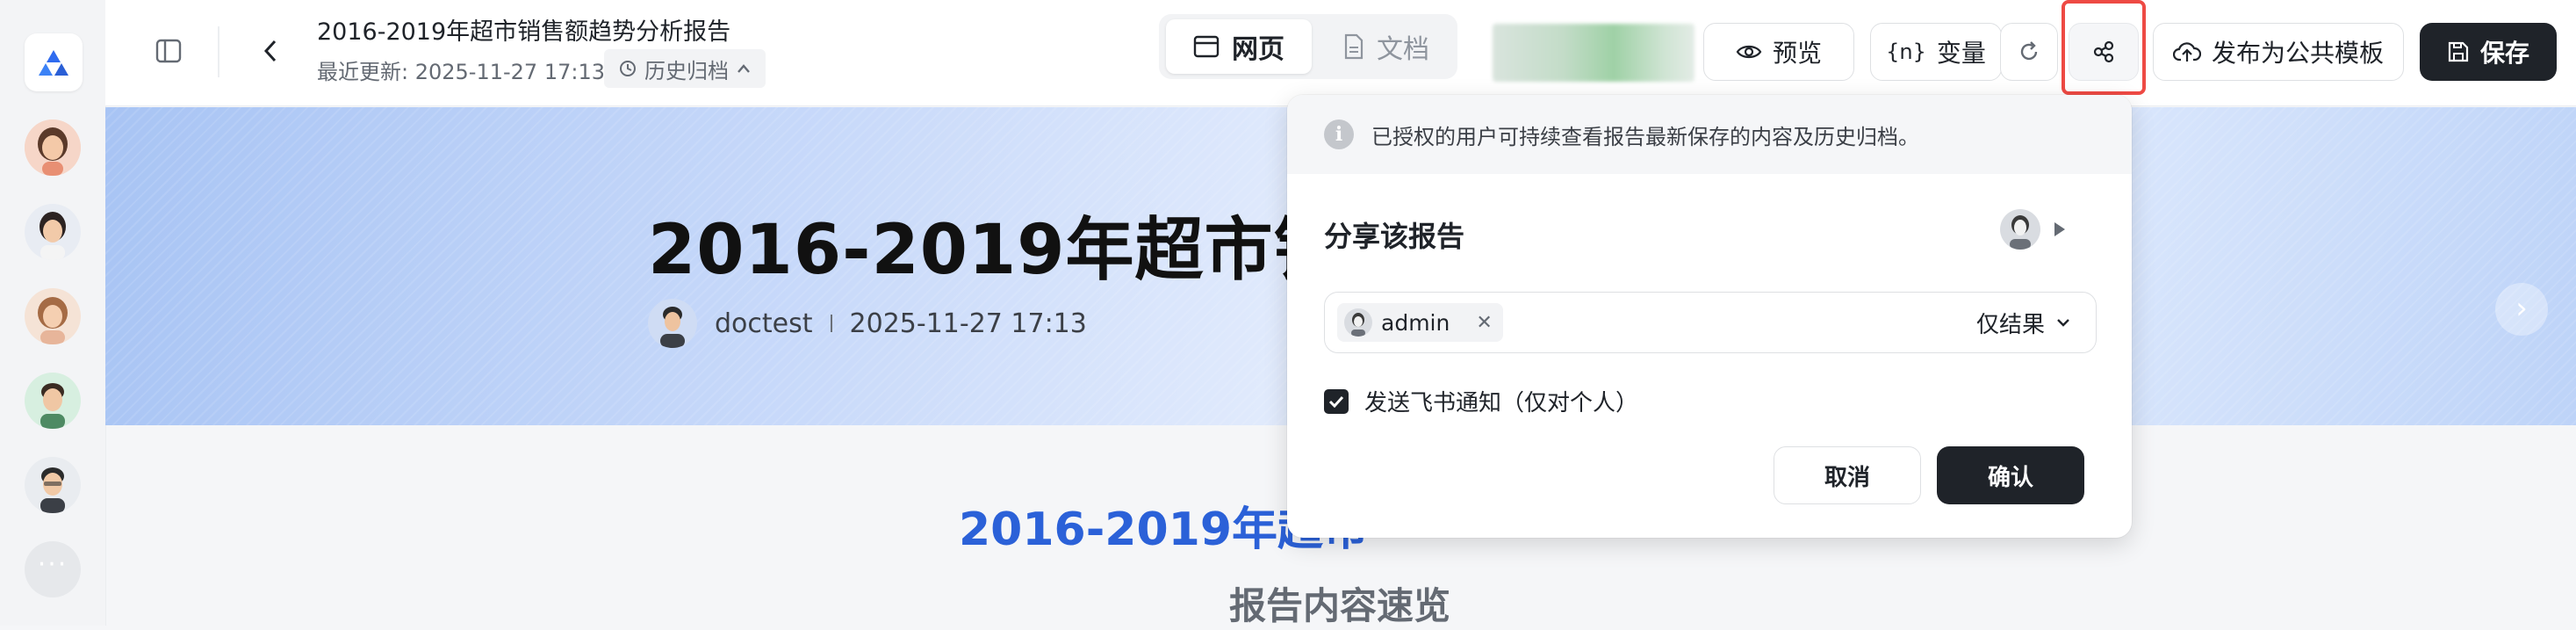 Image resolution: width=2576 pixels, height=630 pixels. What do you see at coordinates (2521, 309) in the screenshot?
I see `chevron-right-icon: ›` at bounding box center [2521, 309].